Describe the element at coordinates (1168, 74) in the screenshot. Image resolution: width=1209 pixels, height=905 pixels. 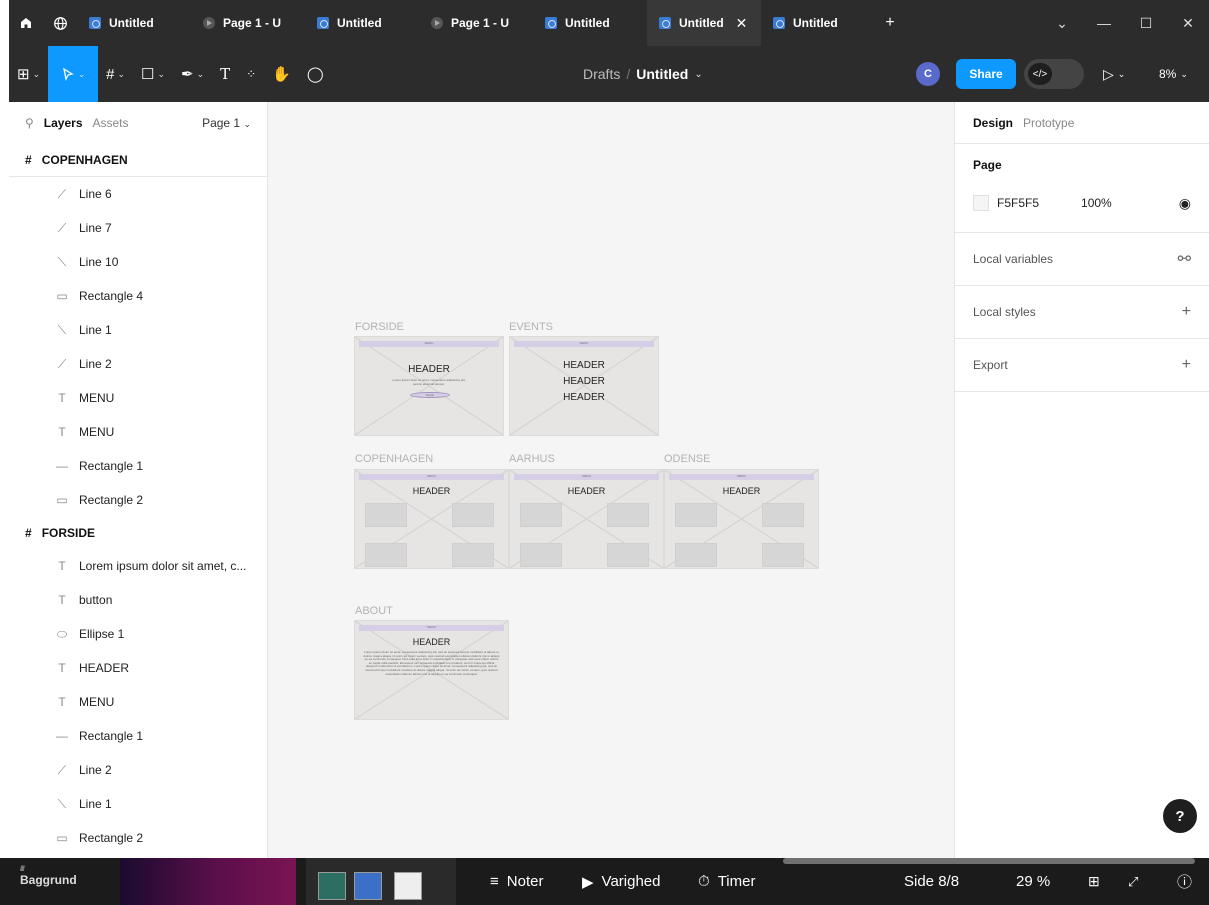
I see `zoom-level: 8%` at that location.